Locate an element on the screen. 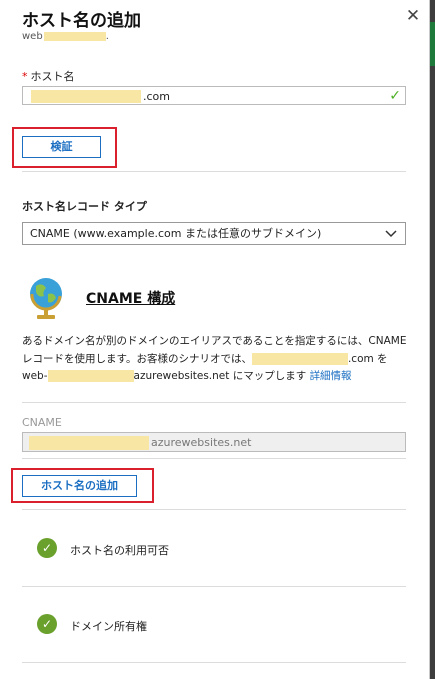 This screenshot has width=435, height=679. required-mark: * is located at coordinates (25, 76).